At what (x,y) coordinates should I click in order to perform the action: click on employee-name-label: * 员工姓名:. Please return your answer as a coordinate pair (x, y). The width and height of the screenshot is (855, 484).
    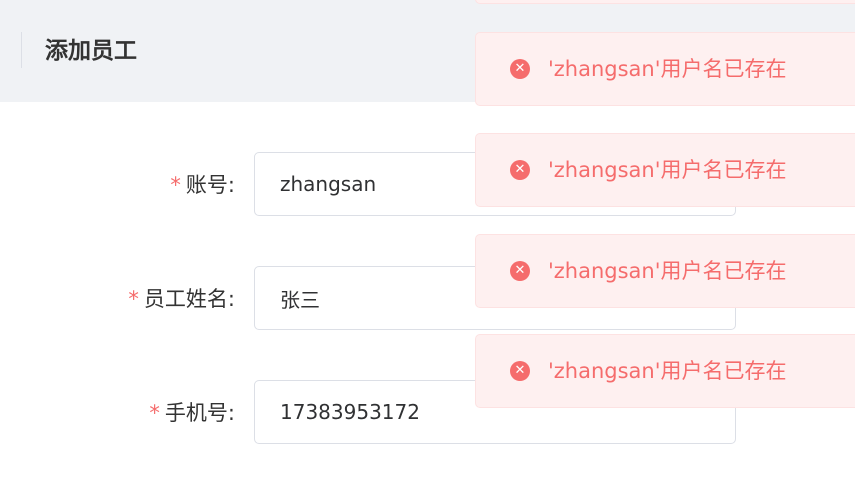
    Looking at the image, I should click on (181, 299).